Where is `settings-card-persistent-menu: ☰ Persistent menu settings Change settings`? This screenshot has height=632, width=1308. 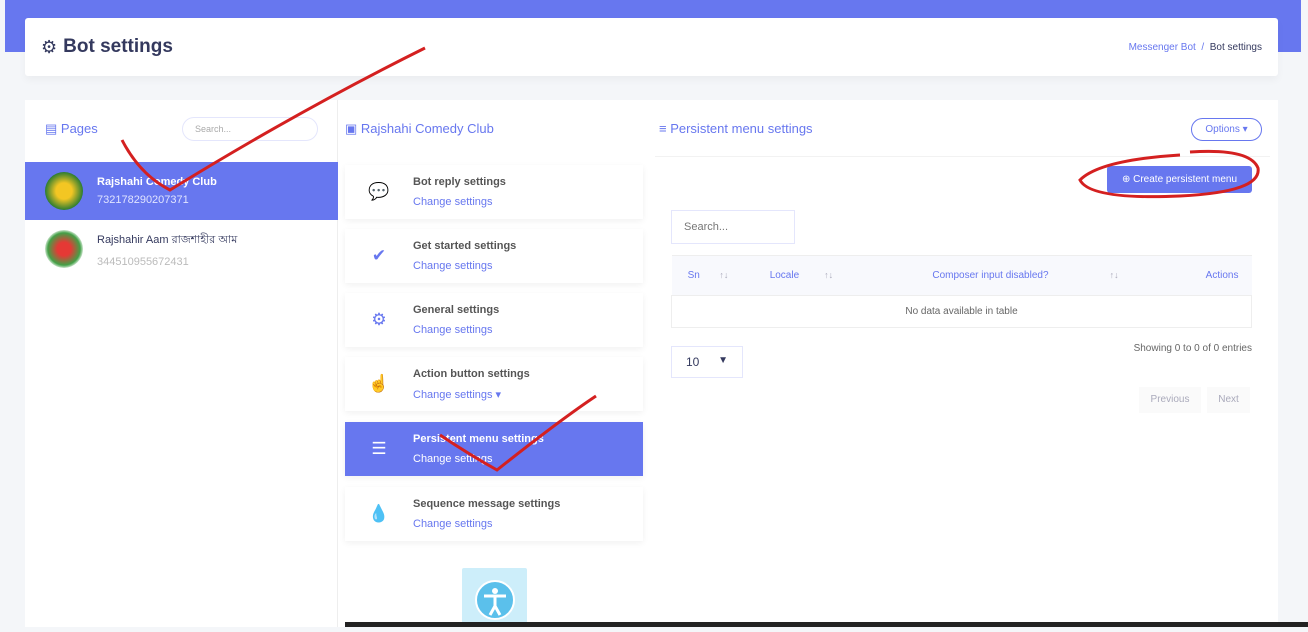 settings-card-persistent-menu: ☰ Persistent menu settings Change settings is located at coordinates (494, 449).